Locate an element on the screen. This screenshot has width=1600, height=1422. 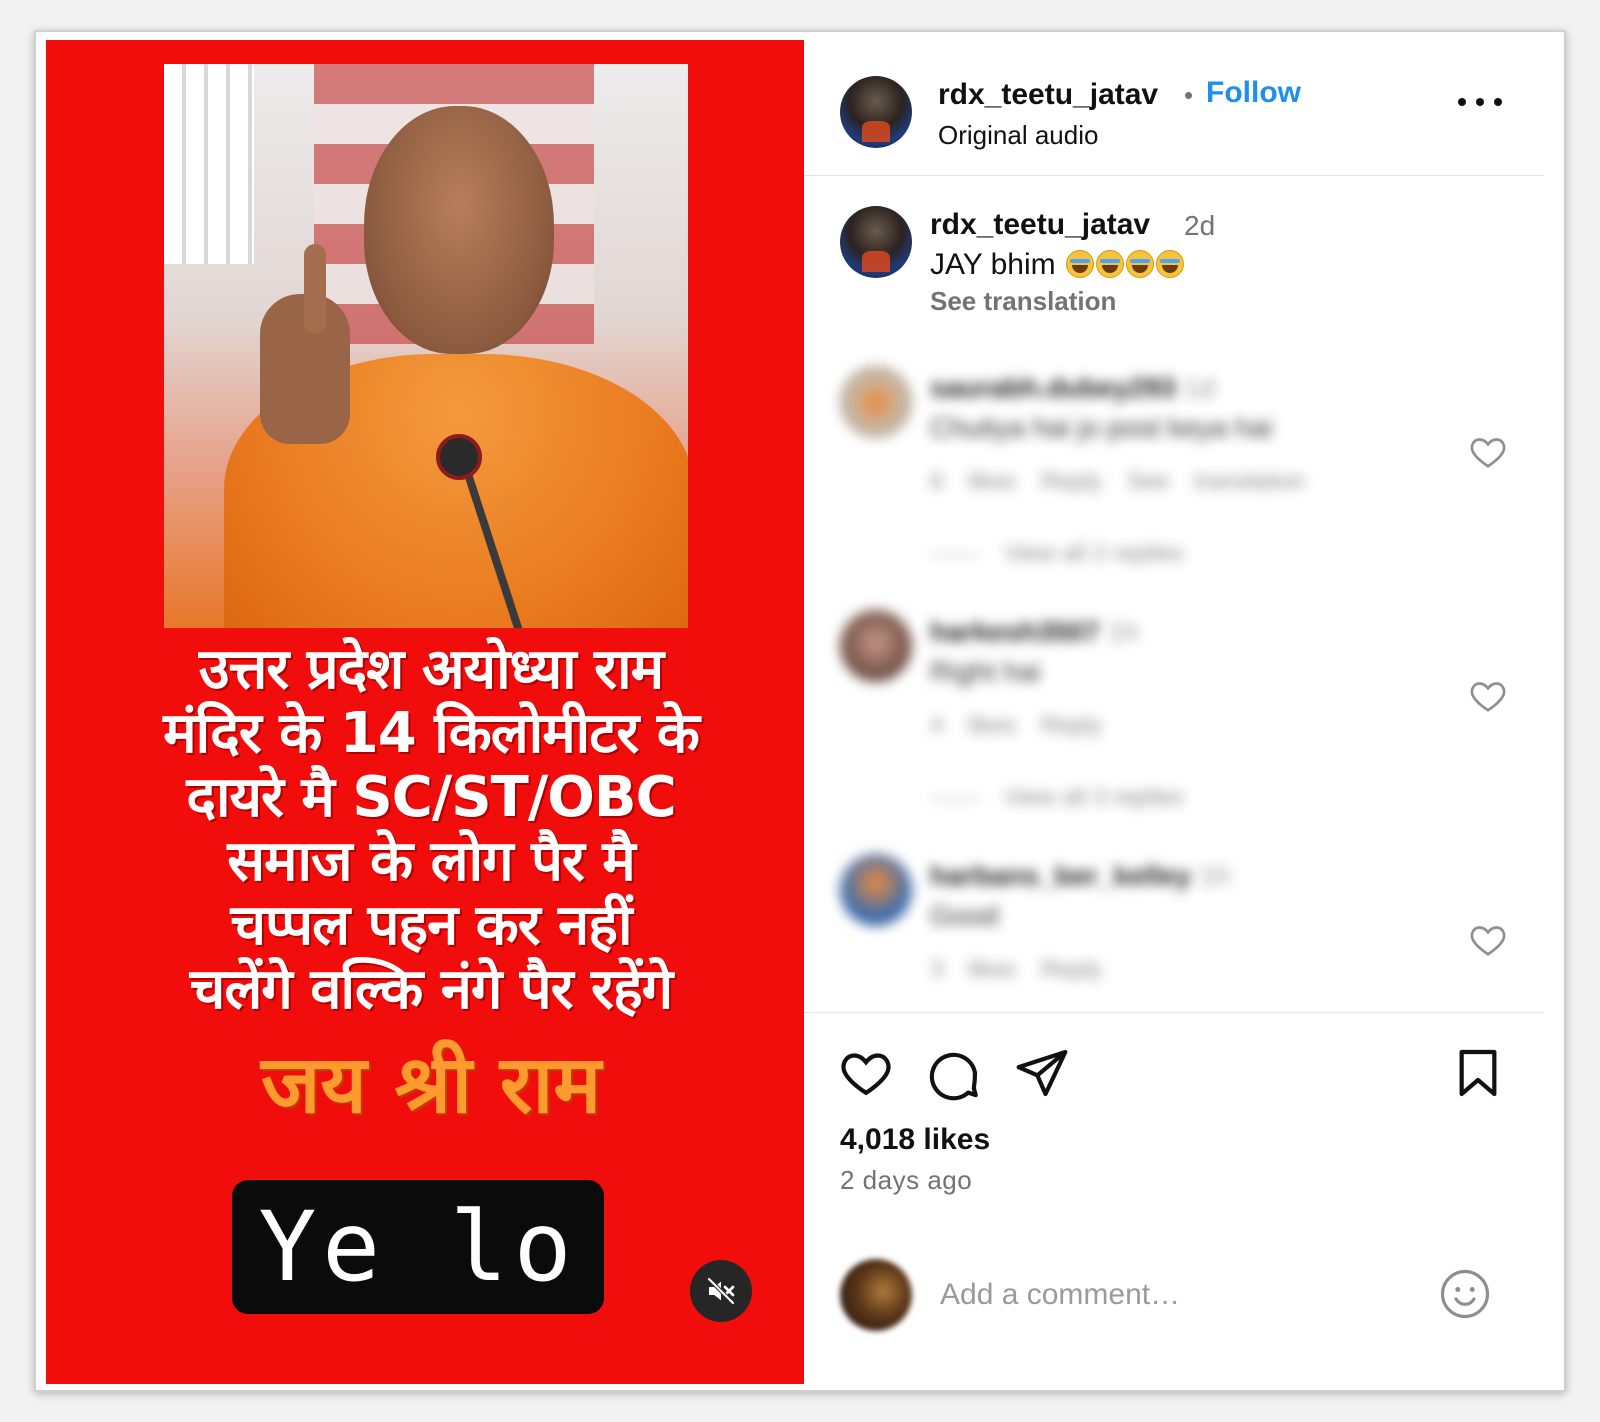
see-translation-link: See translation is located at coordinates (1023, 301).